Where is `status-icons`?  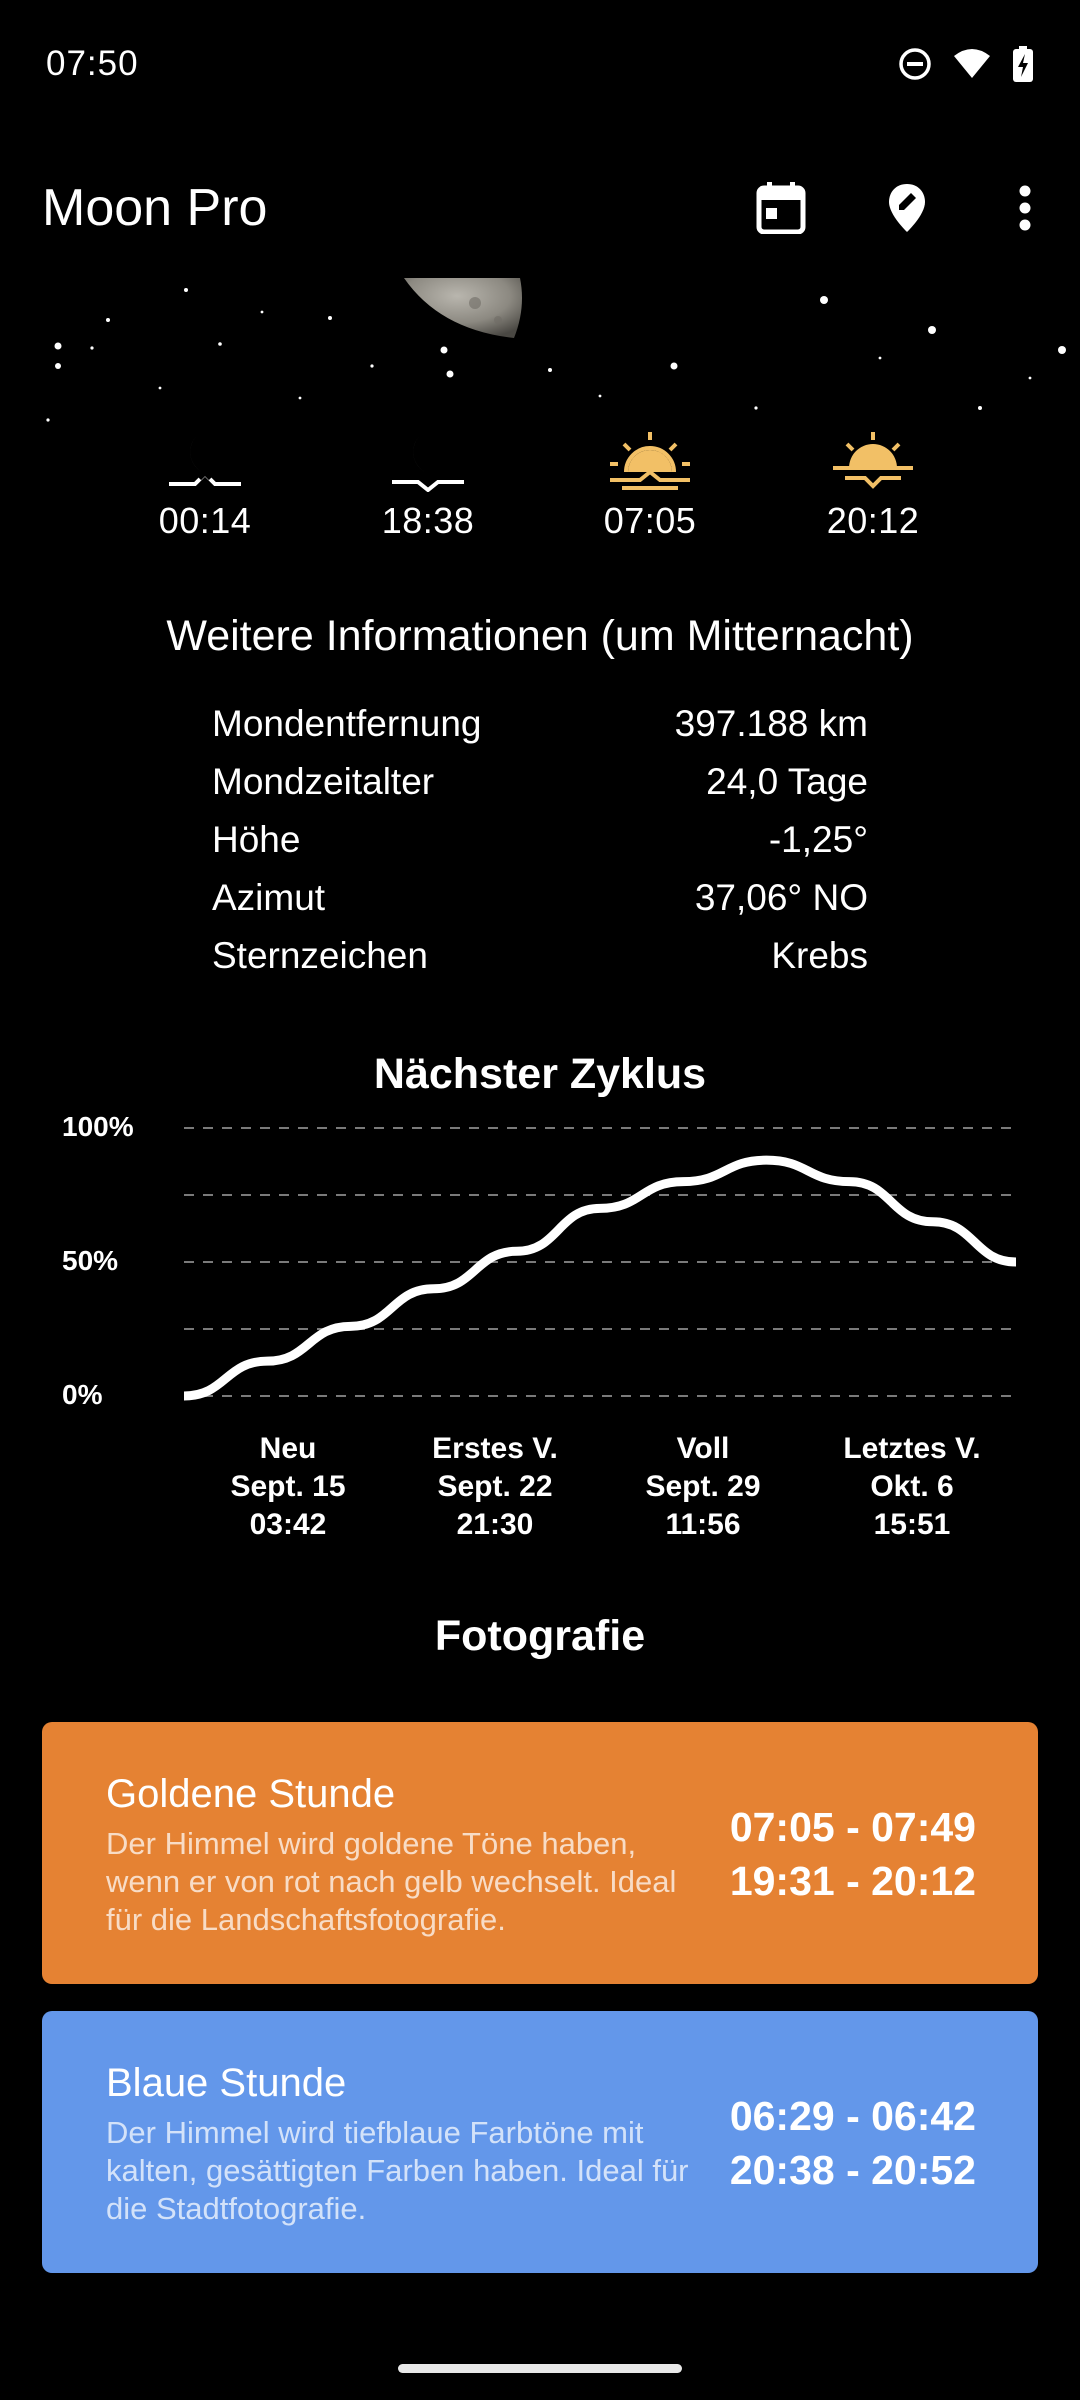 status-icons is located at coordinates (966, 66).